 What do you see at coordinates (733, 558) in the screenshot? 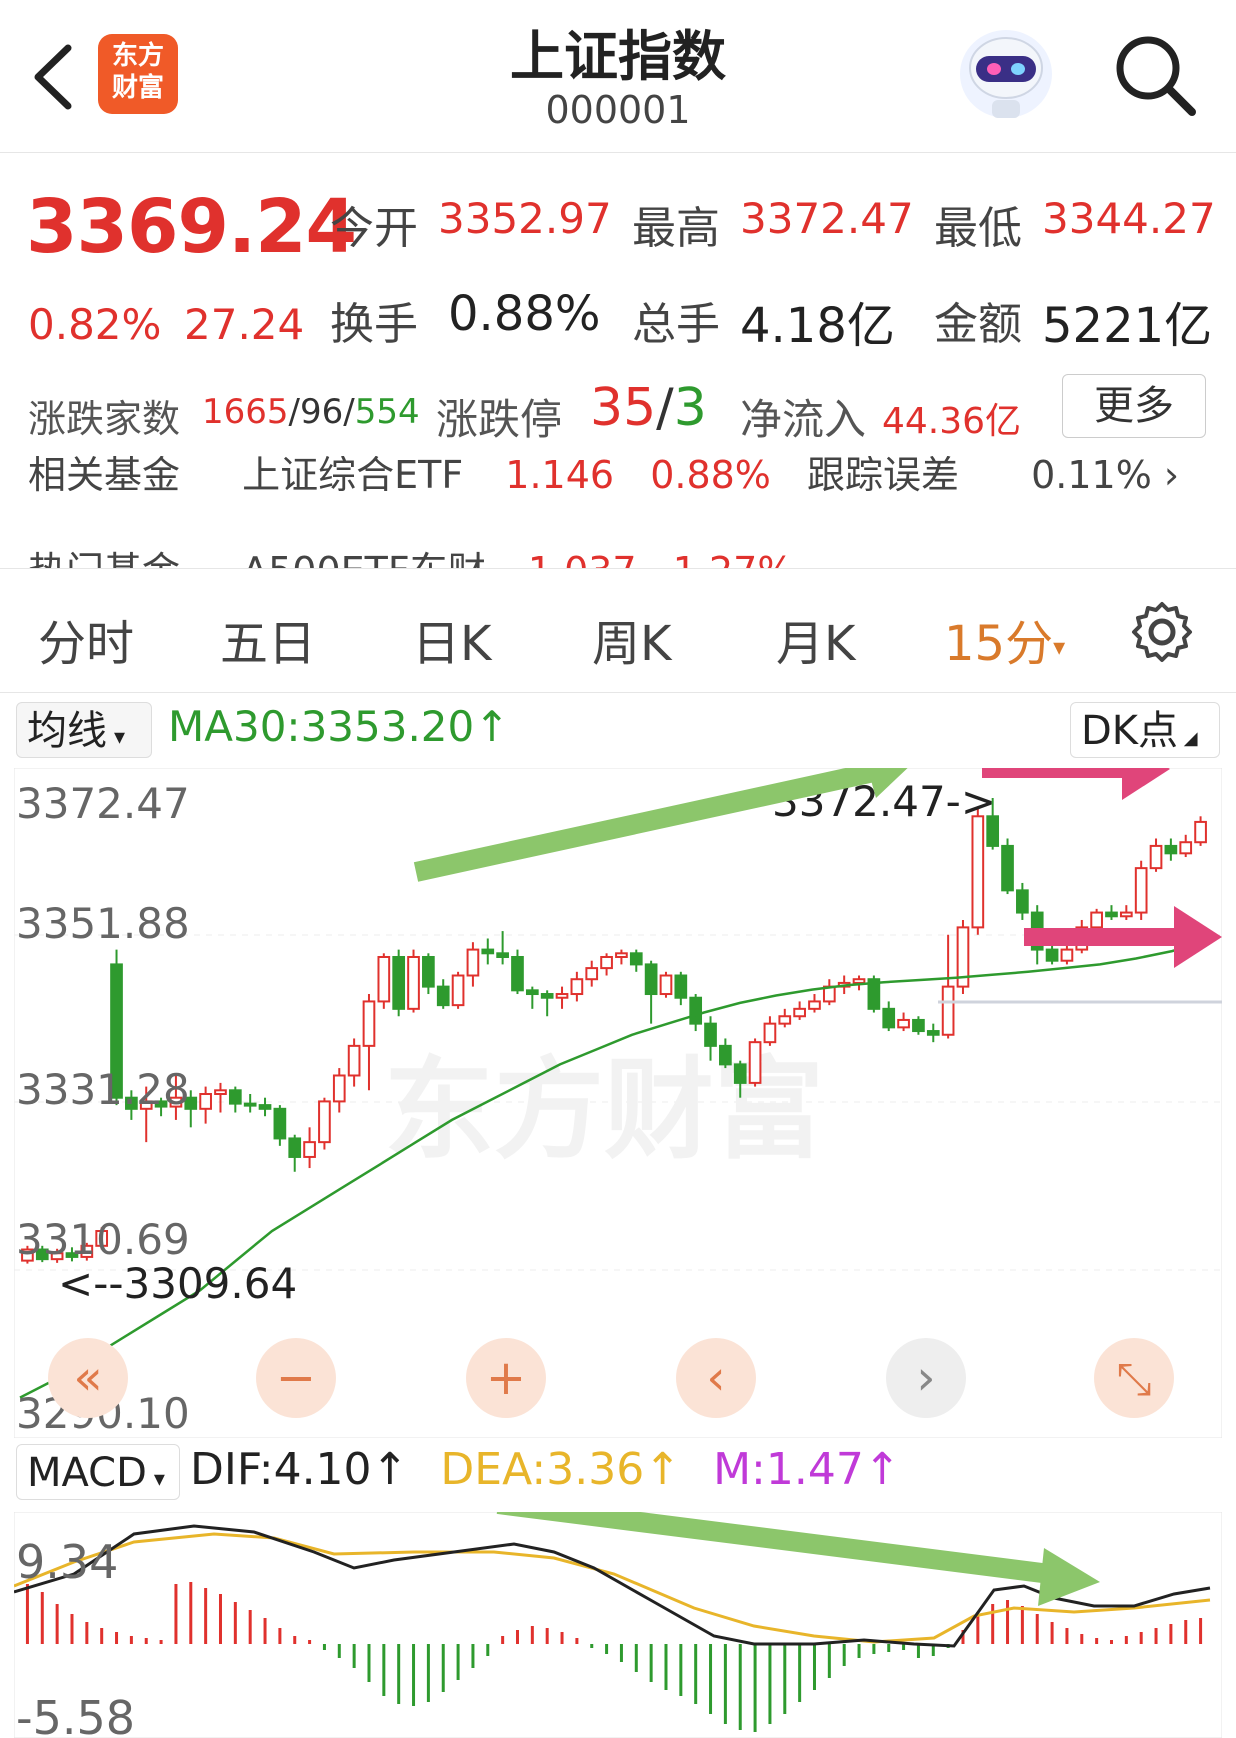
I see `fund-pct: 1.27%` at bounding box center [733, 558].